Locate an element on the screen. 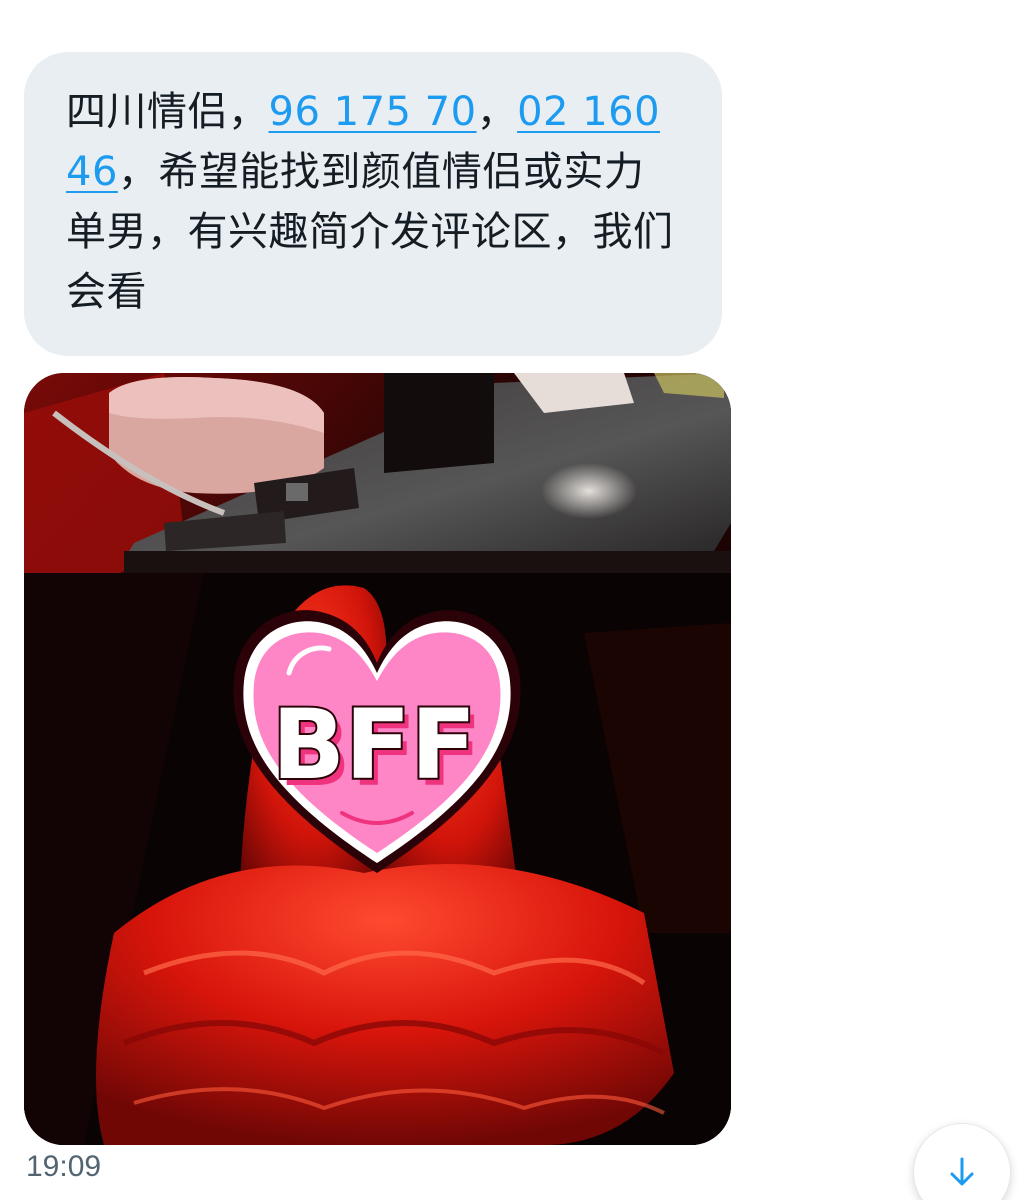  message-text: 四川情侣， is located at coordinates (167, 112).